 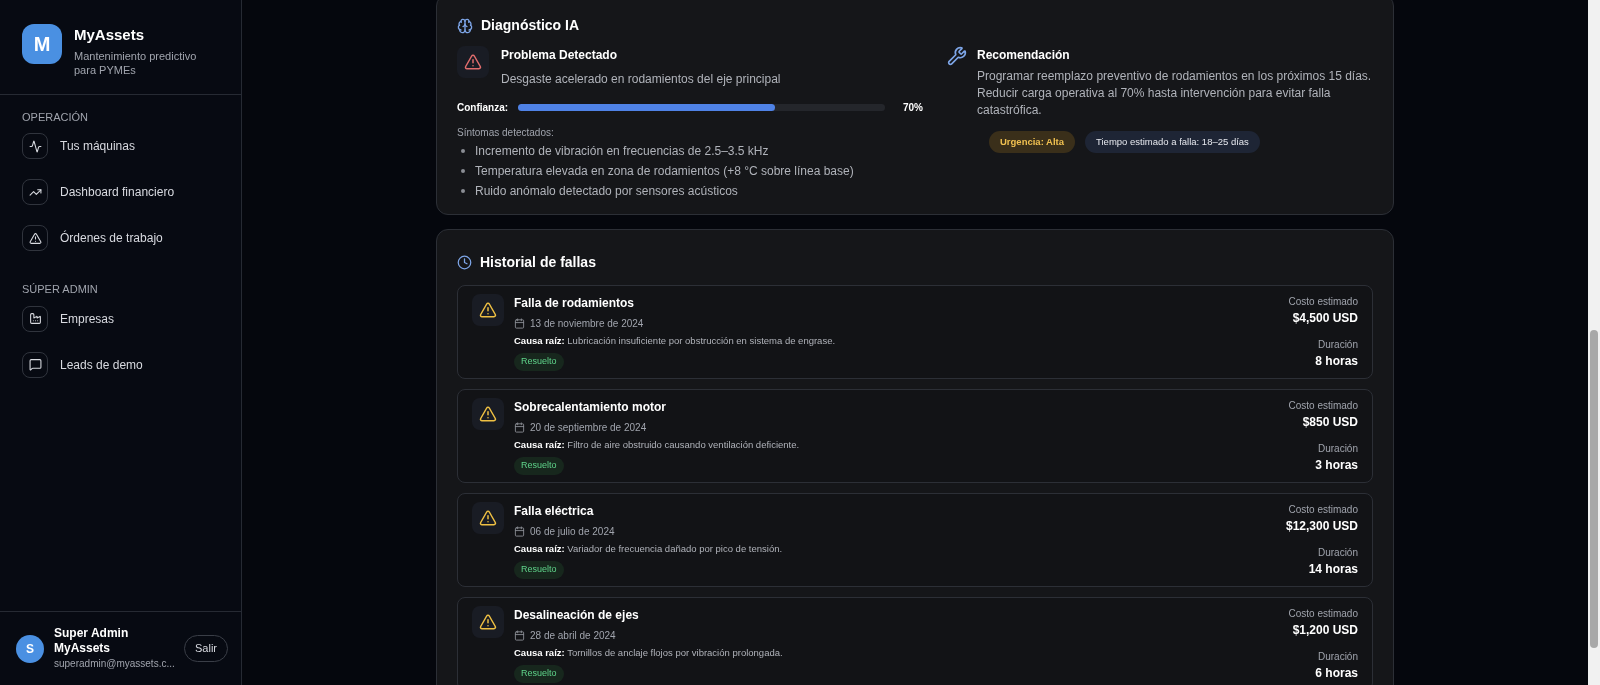 What do you see at coordinates (554, 511) in the screenshot?
I see `failure-title: Falla eléctrica` at bounding box center [554, 511].